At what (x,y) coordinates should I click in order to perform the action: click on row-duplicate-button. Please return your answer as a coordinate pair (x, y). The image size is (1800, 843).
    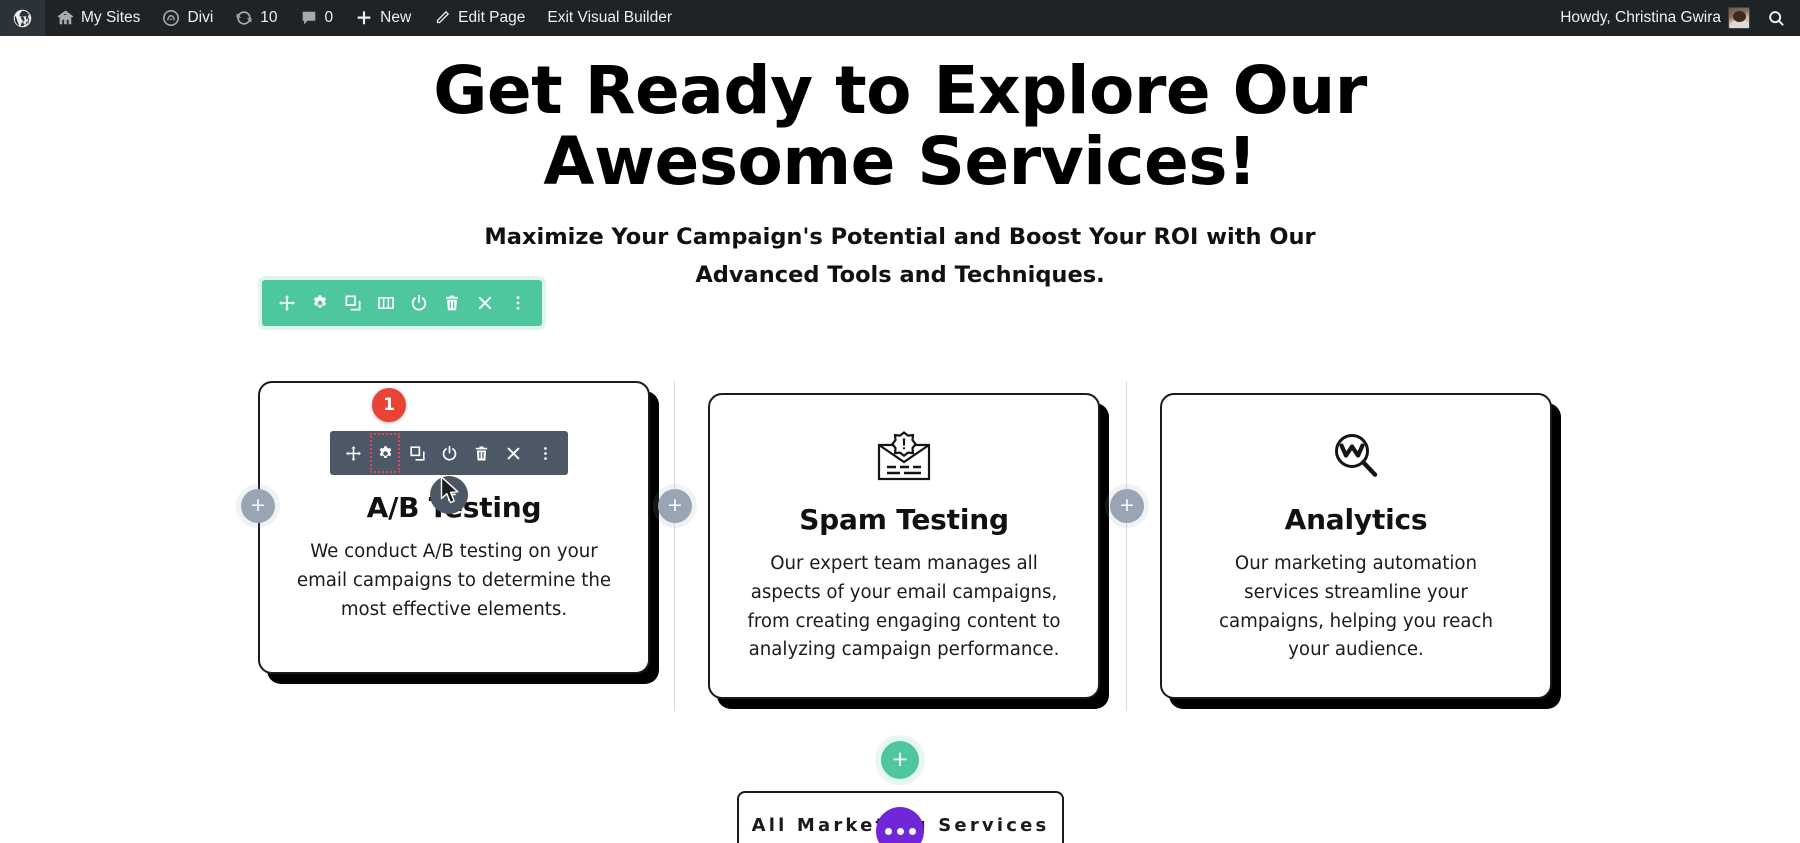
    Looking at the image, I should click on (352, 303).